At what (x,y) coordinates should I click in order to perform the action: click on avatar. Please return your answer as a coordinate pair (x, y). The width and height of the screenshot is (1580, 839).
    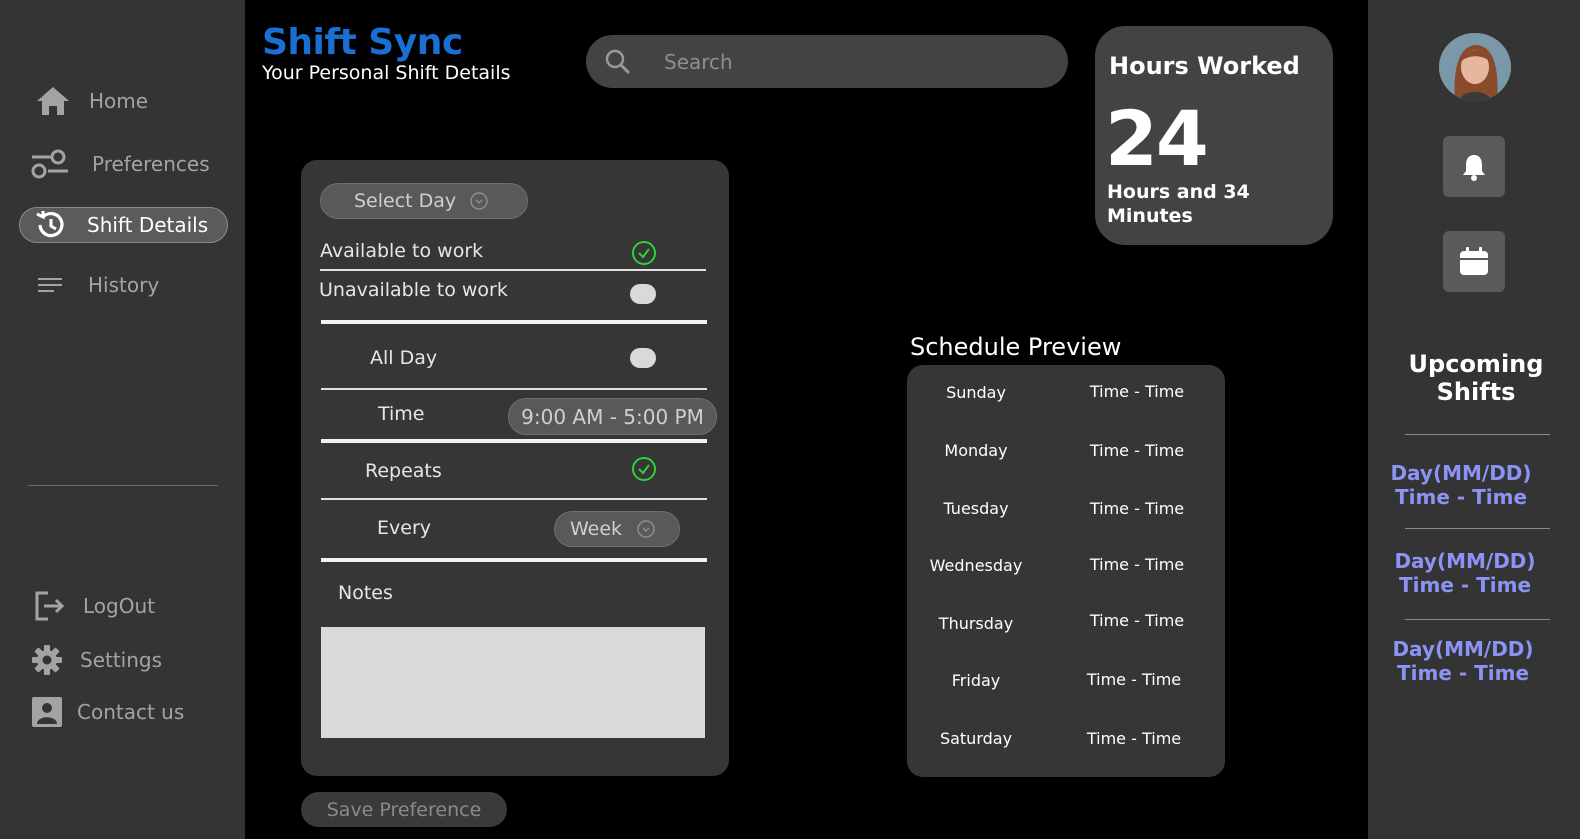
    Looking at the image, I should click on (1475, 67).